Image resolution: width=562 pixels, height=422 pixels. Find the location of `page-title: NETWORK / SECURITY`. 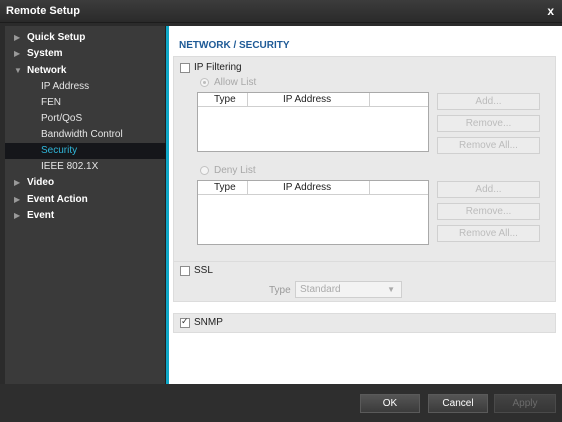

page-title: NETWORK / SECURITY is located at coordinates (234, 45).